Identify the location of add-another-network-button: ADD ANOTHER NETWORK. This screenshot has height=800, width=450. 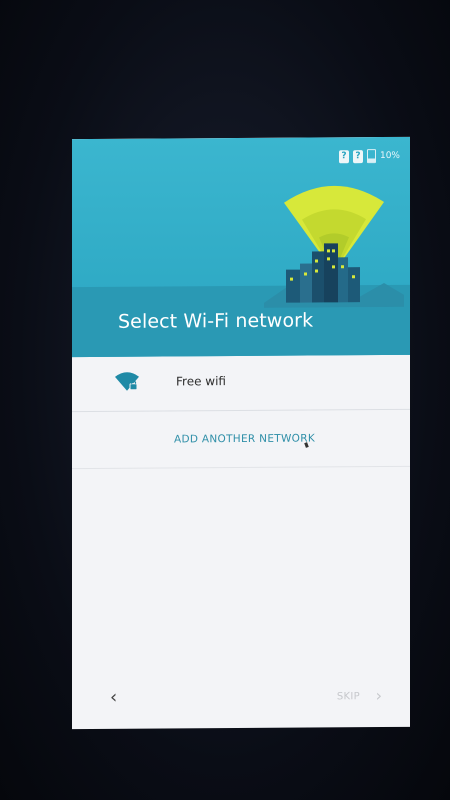
(241, 439).